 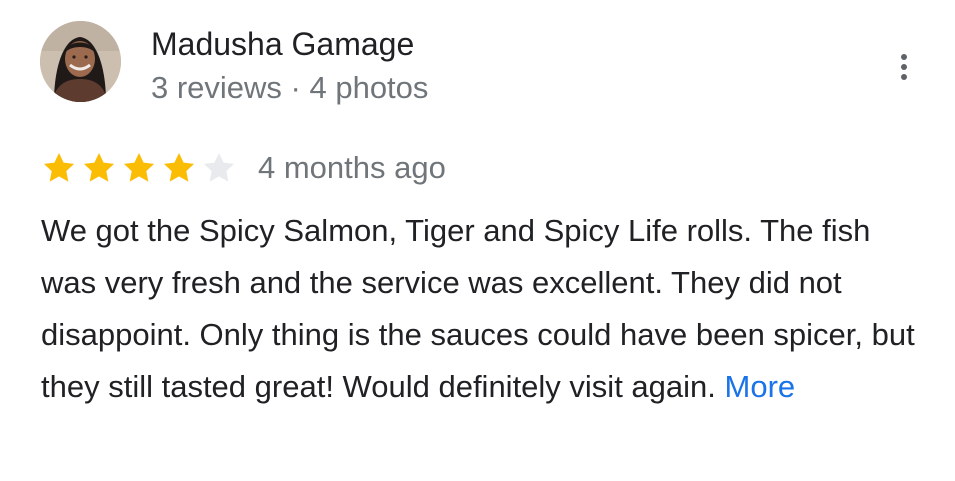 I want to click on author-avatar, so click(x=80, y=61).